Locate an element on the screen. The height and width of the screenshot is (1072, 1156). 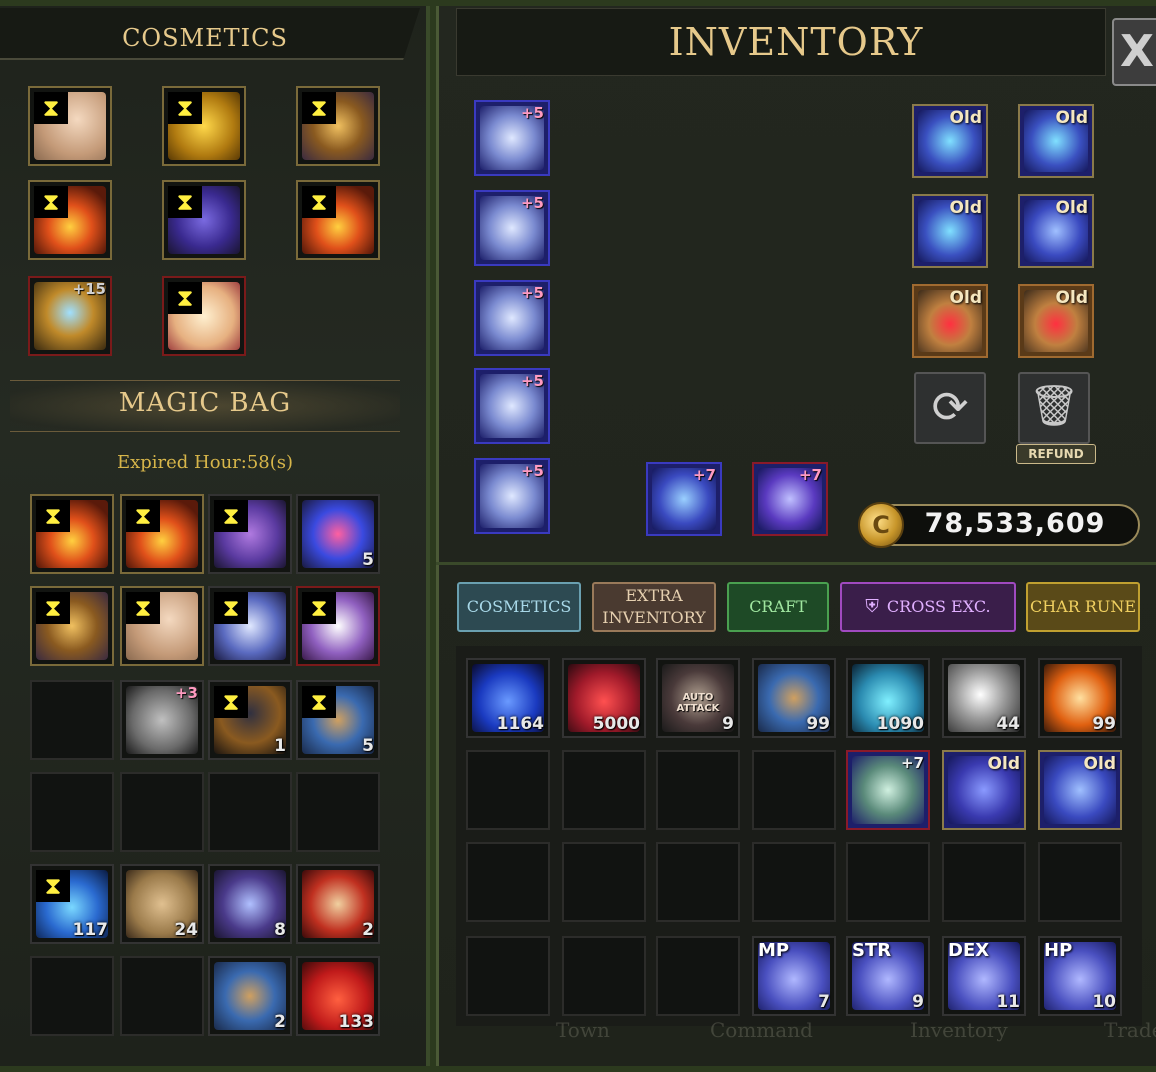
cosmetic-slot-fairy: ⧗ is located at coordinates (70, 126).